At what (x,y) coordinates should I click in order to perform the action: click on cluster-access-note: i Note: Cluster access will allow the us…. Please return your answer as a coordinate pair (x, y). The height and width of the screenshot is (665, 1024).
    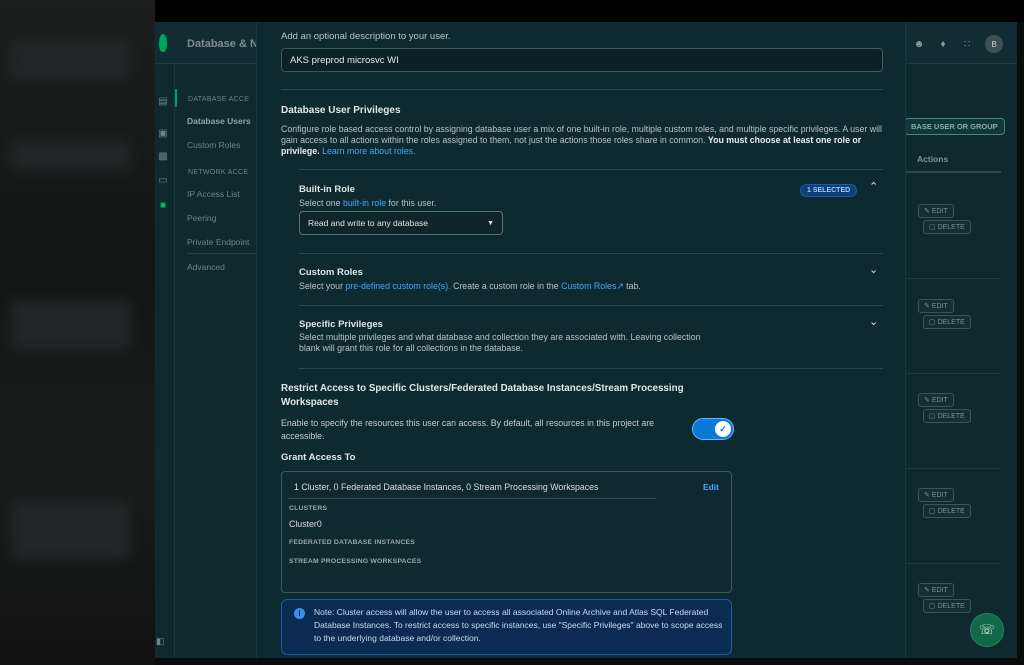
    Looking at the image, I should click on (506, 627).